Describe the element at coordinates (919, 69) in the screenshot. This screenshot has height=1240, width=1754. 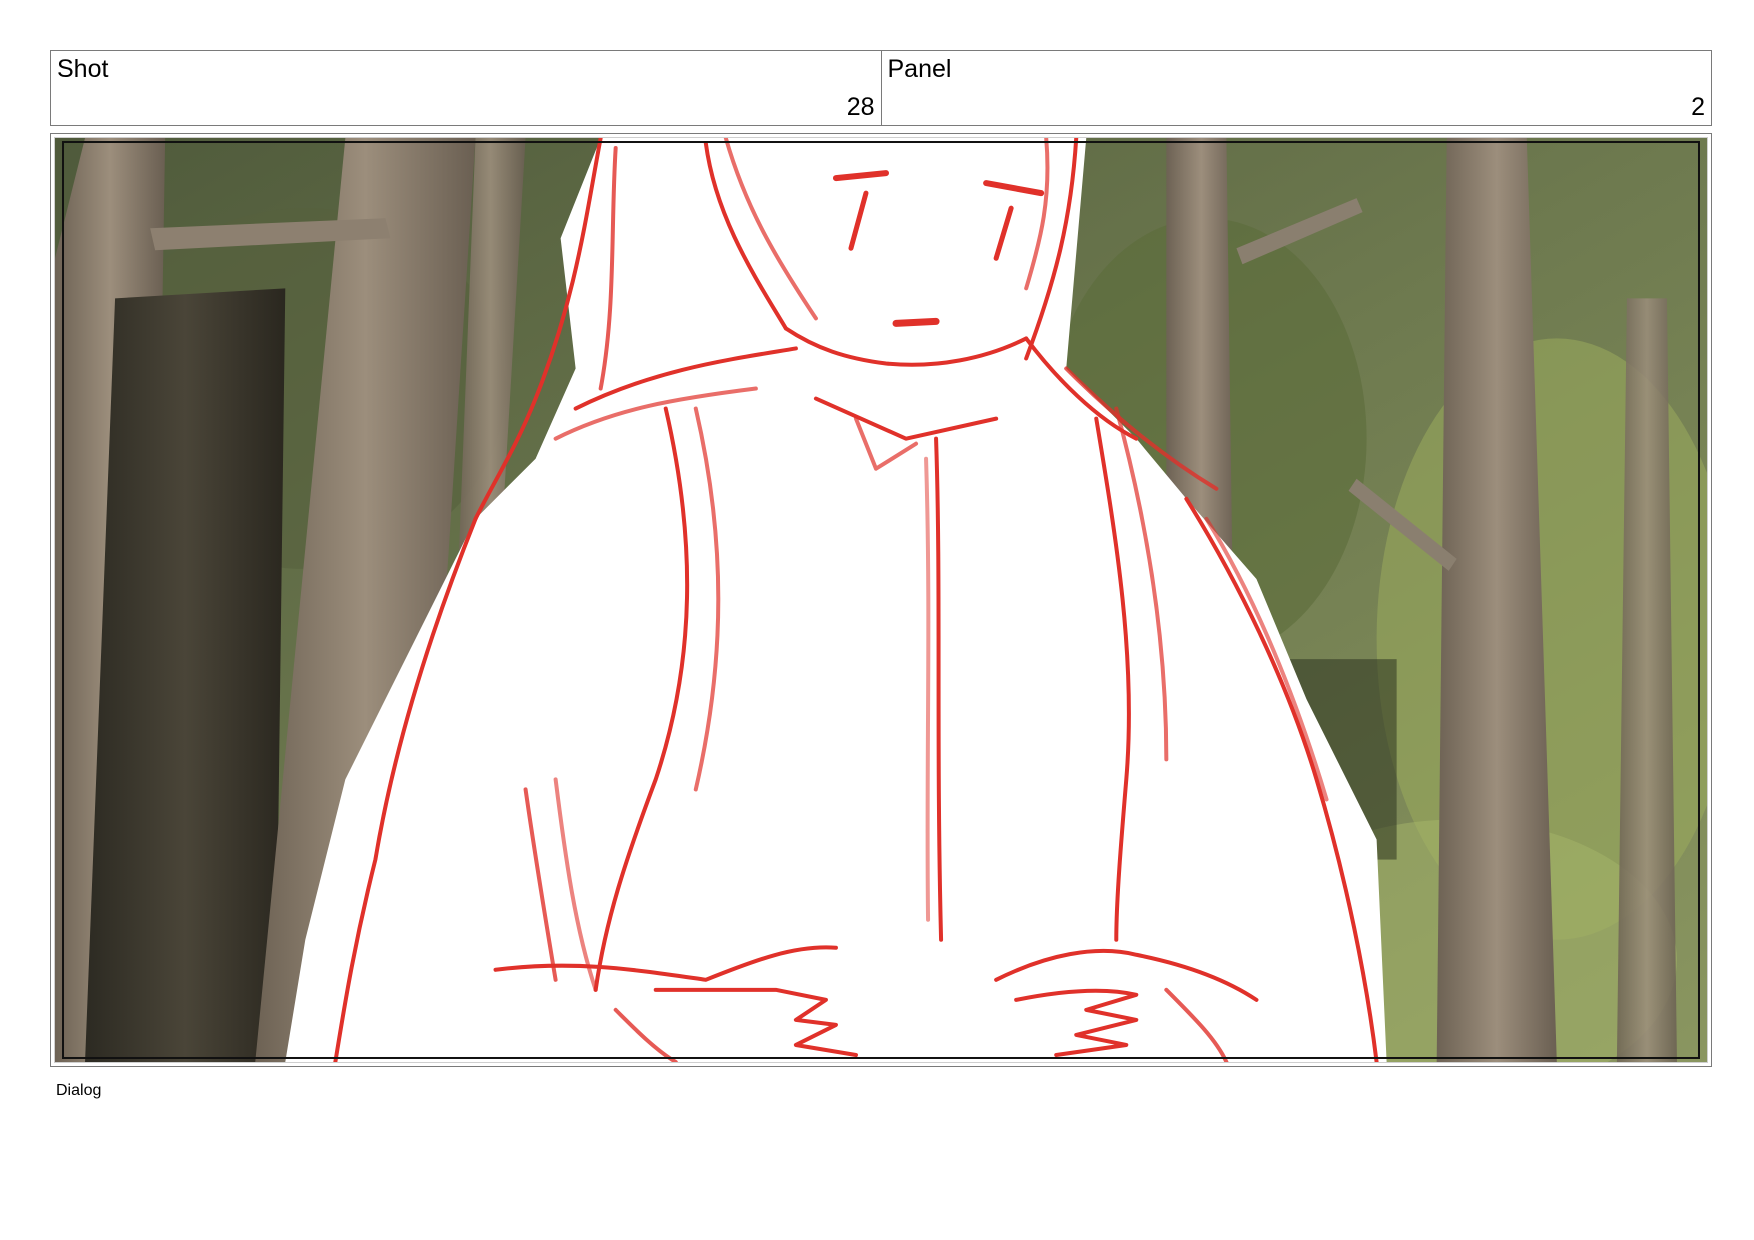
I see `panel-label: Panel` at that location.